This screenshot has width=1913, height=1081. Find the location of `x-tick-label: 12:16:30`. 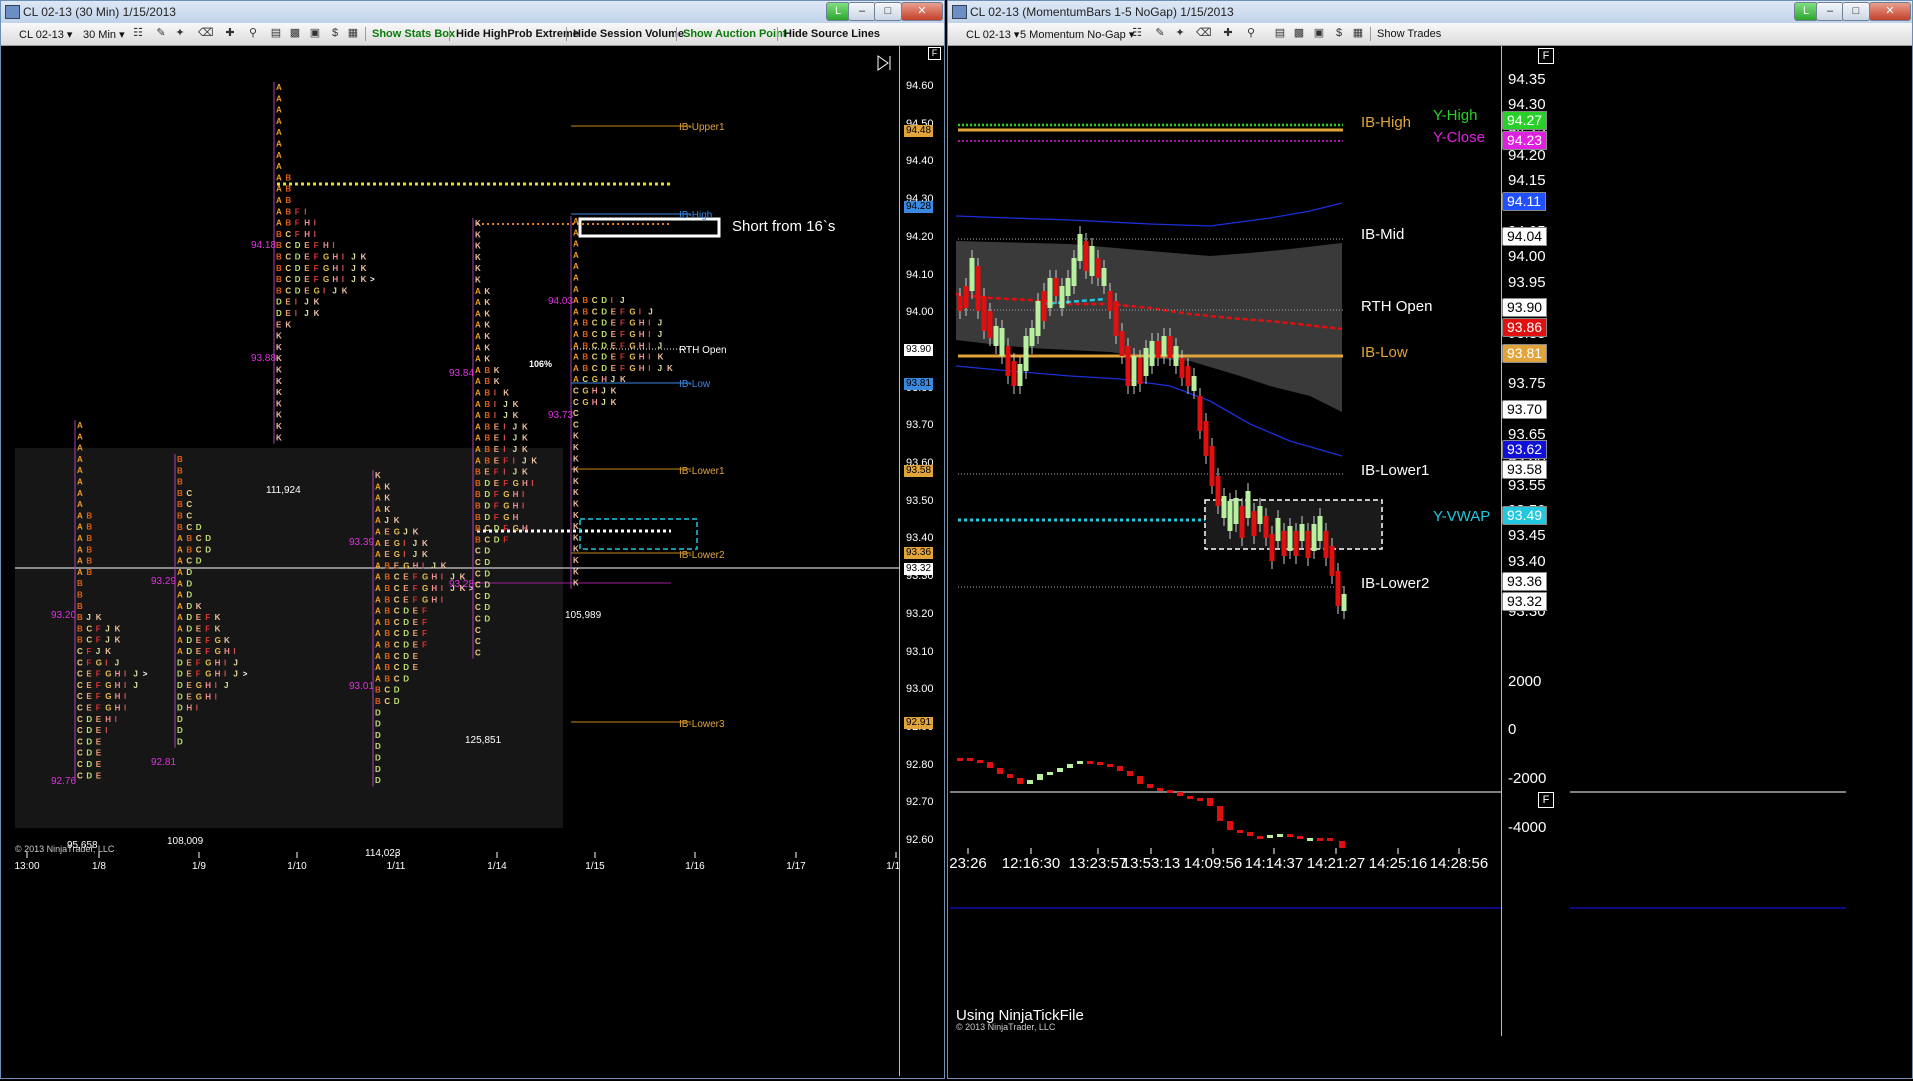

x-tick-label: 12:16:30 is located at coordinates (1031, 863).